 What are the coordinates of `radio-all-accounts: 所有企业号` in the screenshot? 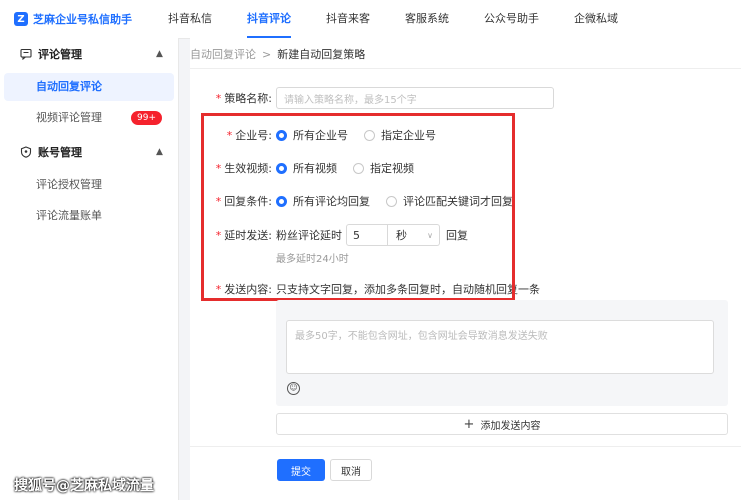 It's located at (312, 135).